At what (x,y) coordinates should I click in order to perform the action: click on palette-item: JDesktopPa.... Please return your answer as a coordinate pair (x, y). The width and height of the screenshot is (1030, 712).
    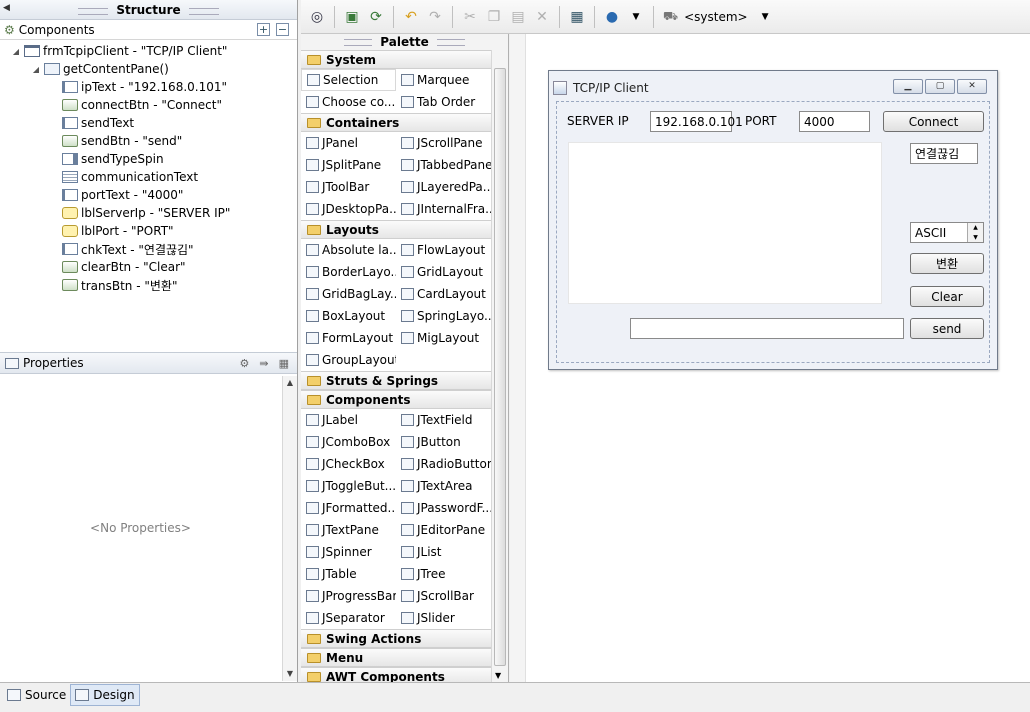
    Looking at the image, I should click on (348, 209).